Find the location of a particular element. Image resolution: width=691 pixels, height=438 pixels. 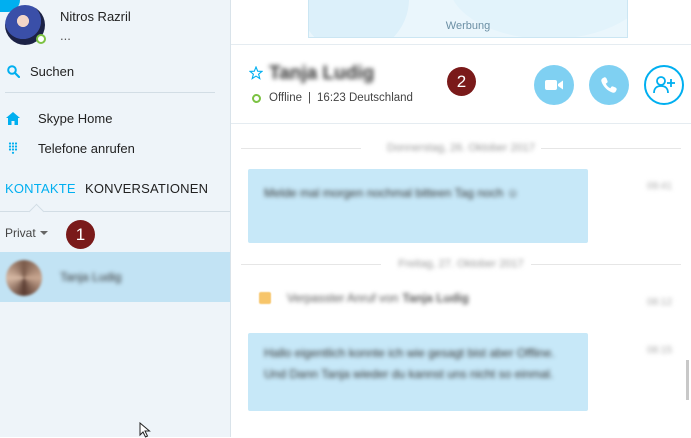

search-label: Suchen is located at coordinates (52, 71).